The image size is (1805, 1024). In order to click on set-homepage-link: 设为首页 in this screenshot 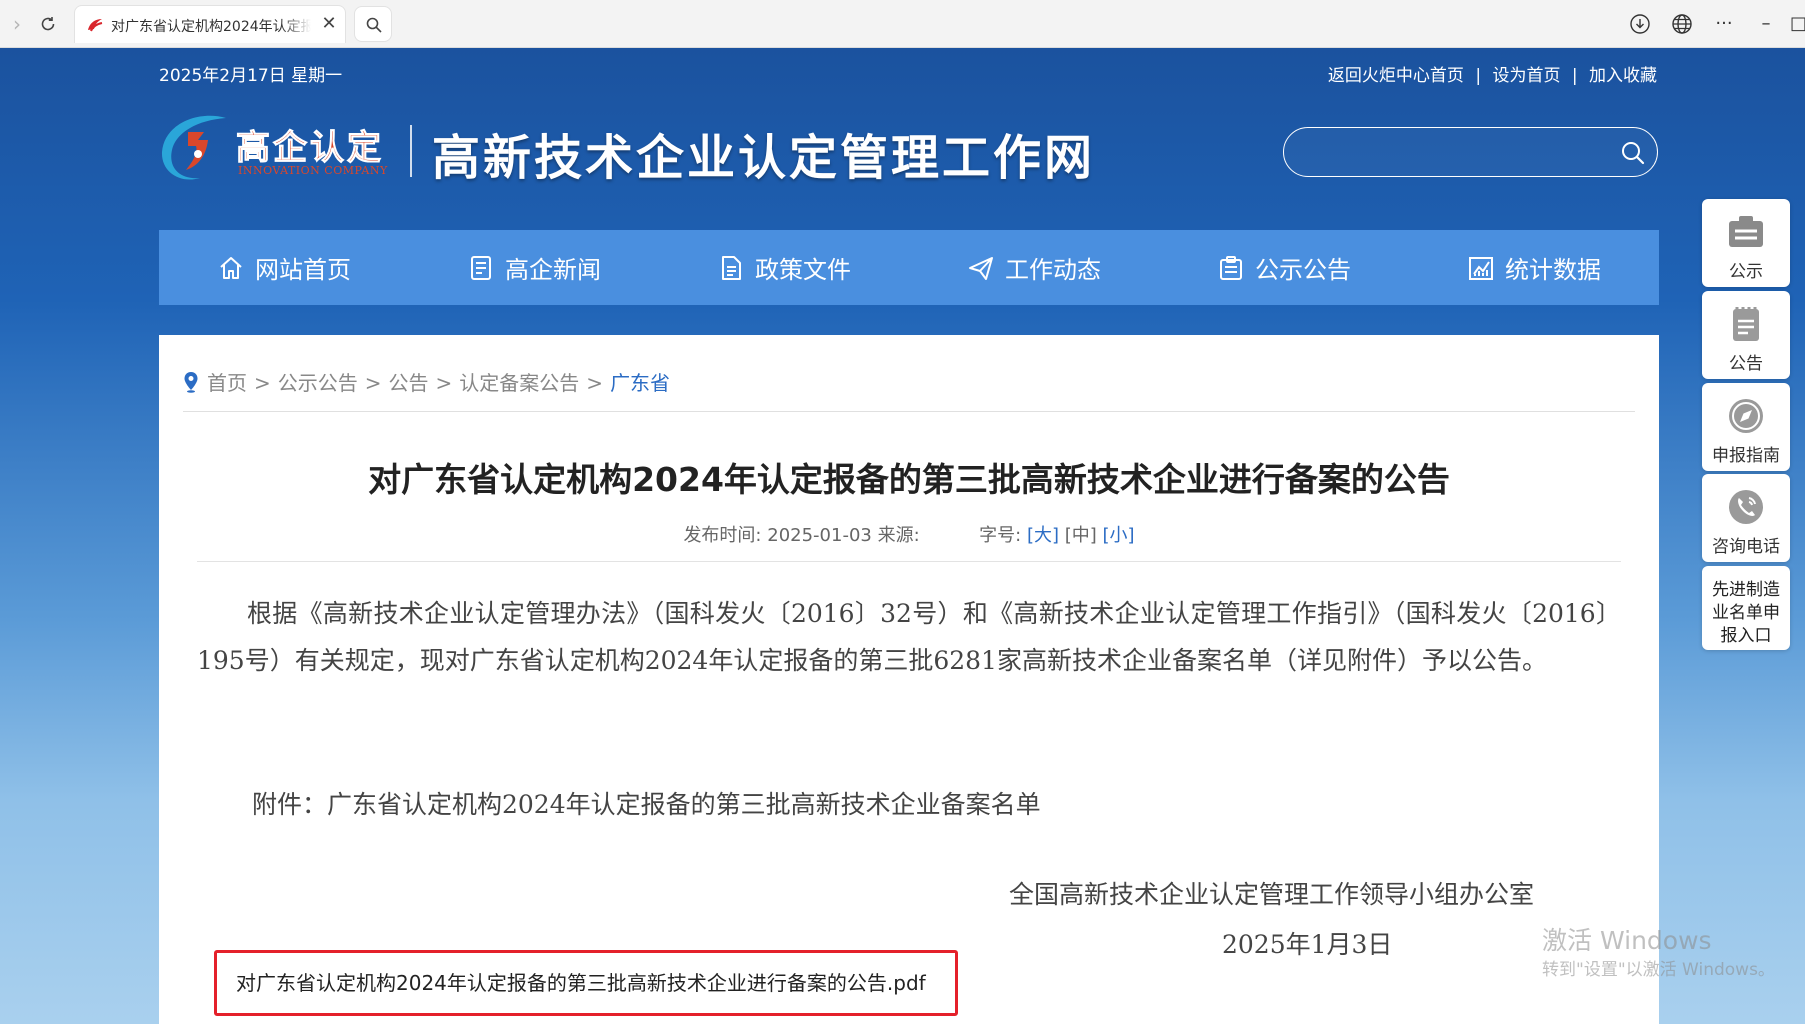, I will do `click(1526, 73)`.